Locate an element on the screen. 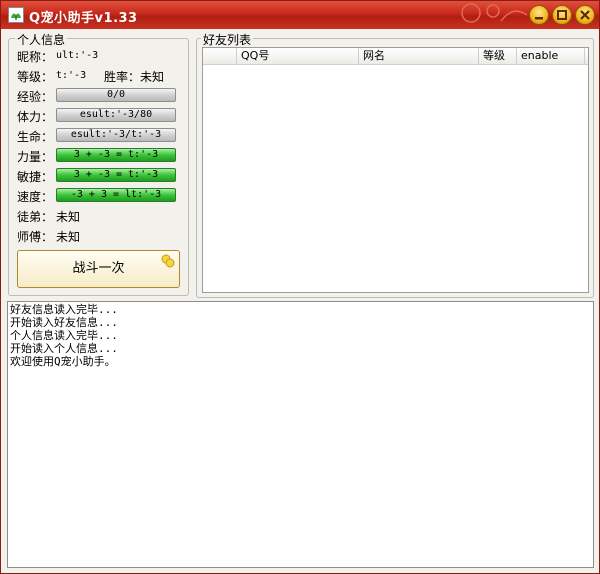  life-label: 生命： is located at coordinates (35, 137).